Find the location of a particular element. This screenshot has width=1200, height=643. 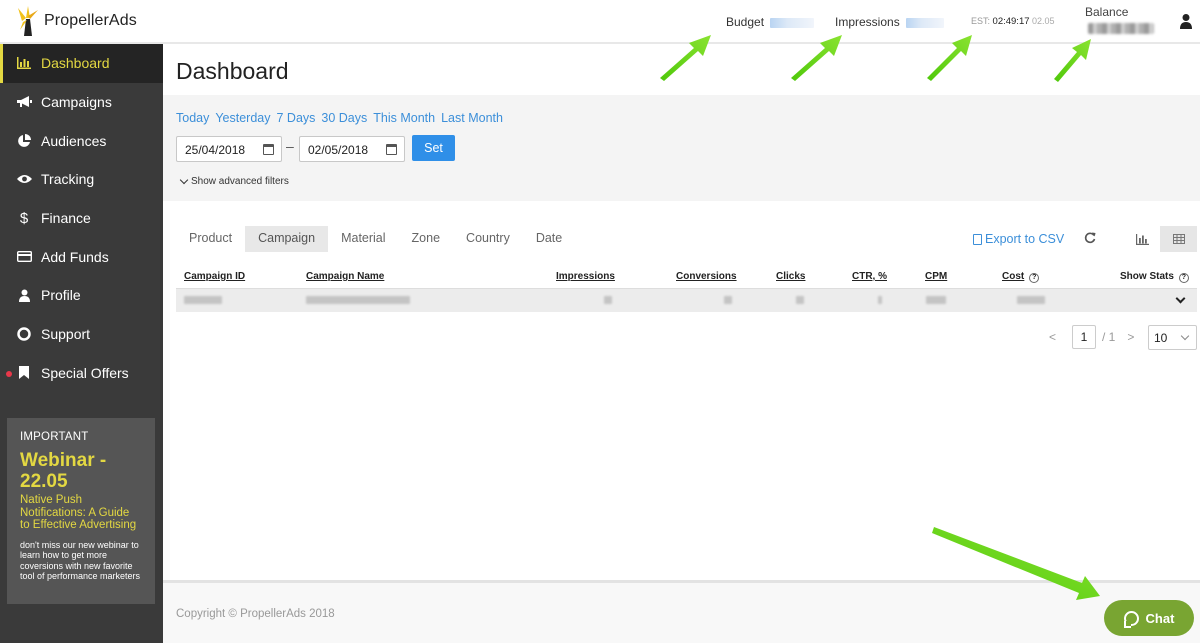

promo-title: Webinar - 22.05 is located at coordinates (63, 471).